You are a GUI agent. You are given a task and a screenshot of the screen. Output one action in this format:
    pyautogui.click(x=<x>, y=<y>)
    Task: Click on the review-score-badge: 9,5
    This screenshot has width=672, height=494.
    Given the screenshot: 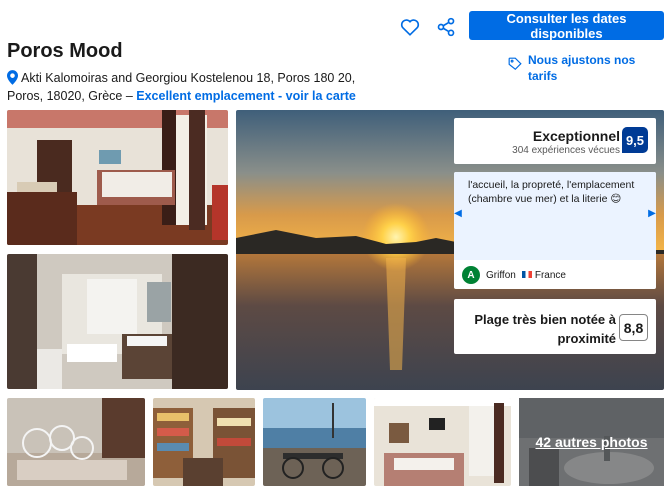 What is the action you would take?
    pyautogui.click(x=635, y=140)
    